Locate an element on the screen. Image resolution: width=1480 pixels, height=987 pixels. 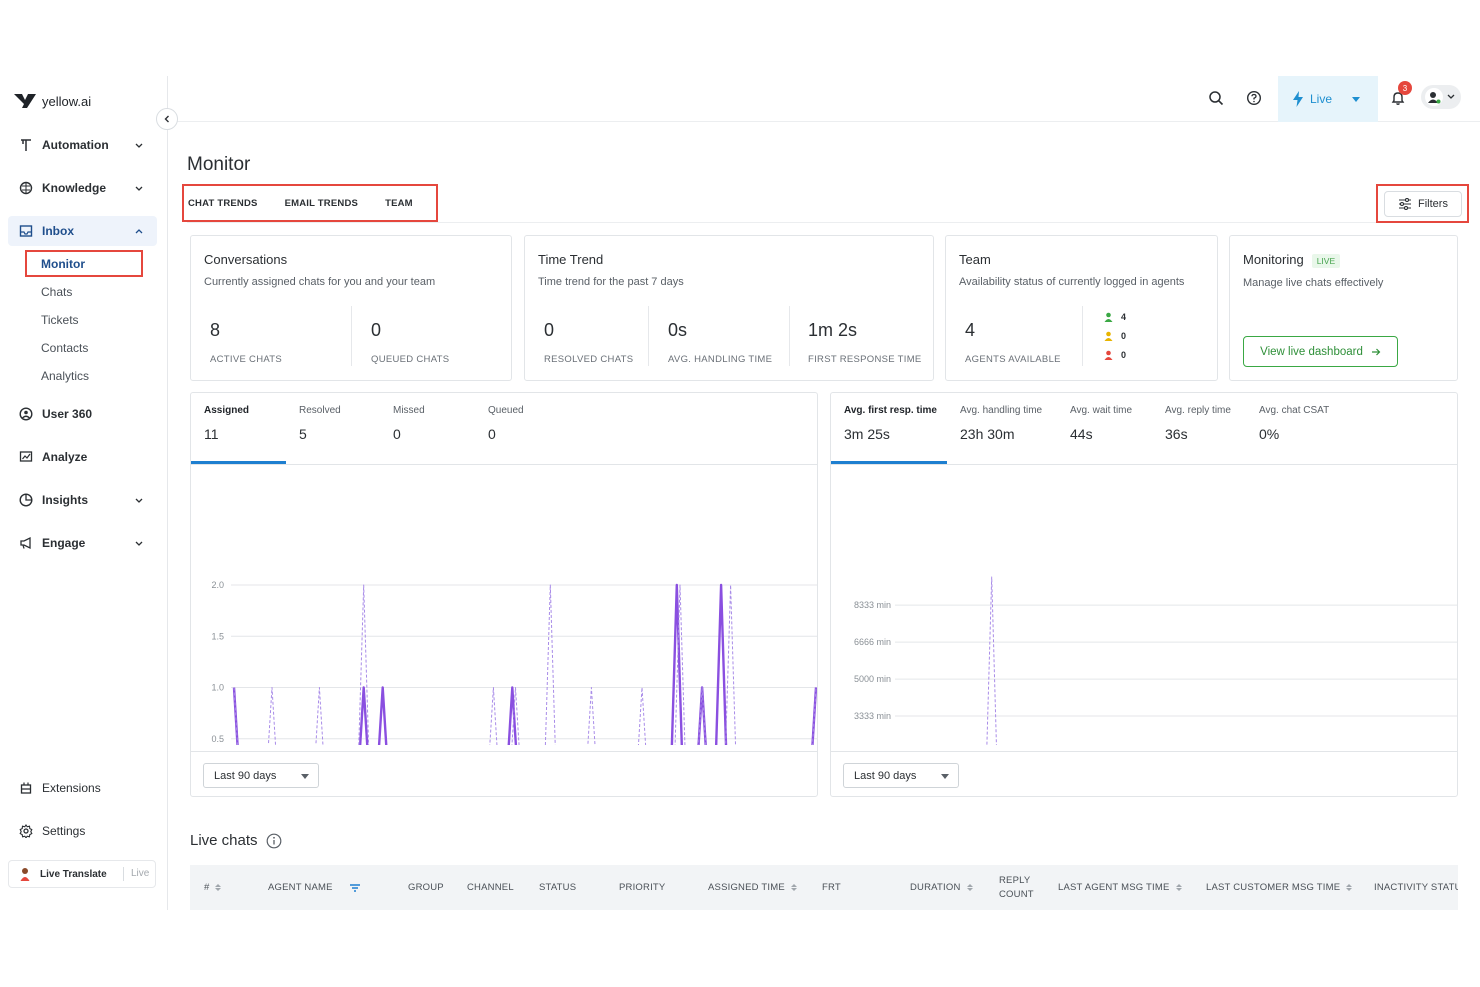
divider is located at coordinates (648, 336).